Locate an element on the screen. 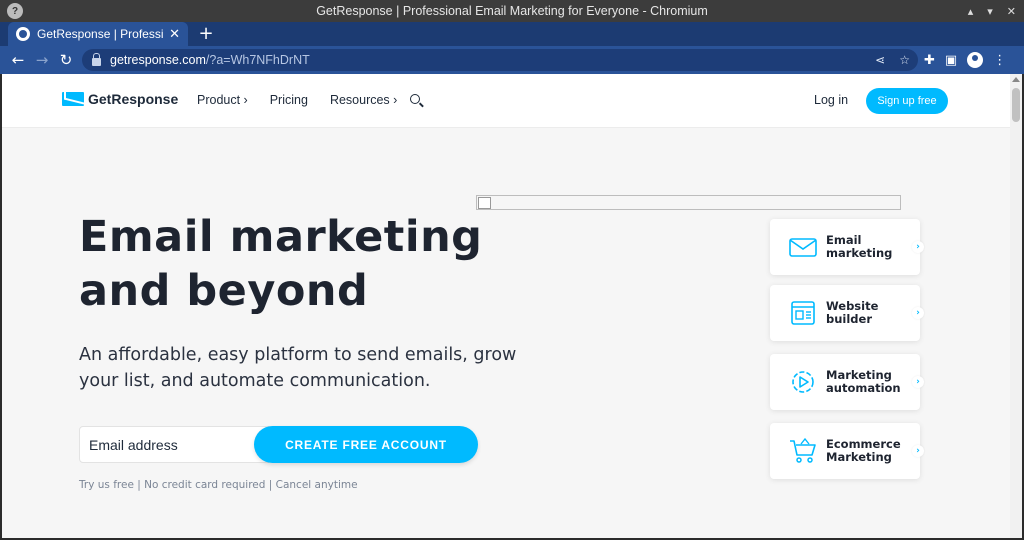 This screenshot has width=1024, height=540. feature-card-email-marketing: Email marketing › is located at coordinates (847, 247).